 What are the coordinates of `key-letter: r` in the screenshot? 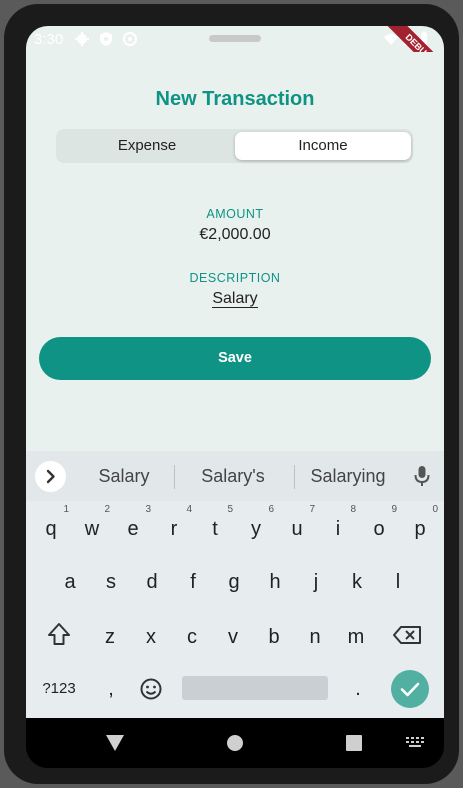 It's located at (174, 529).